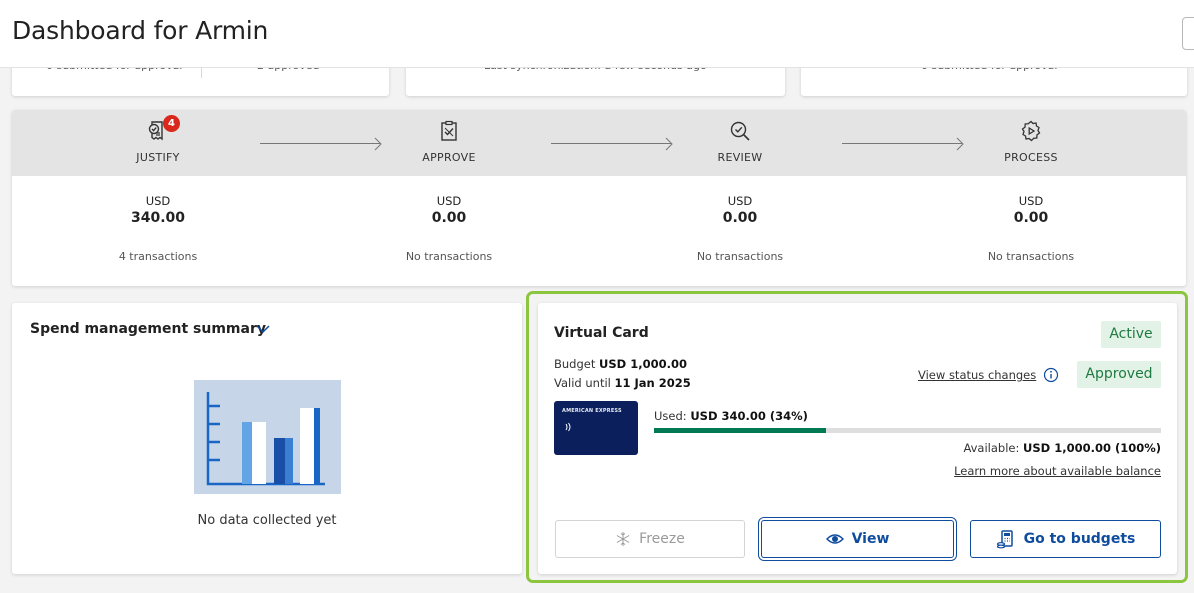  I want to click on chevron-down-icon, so click(263, 329).